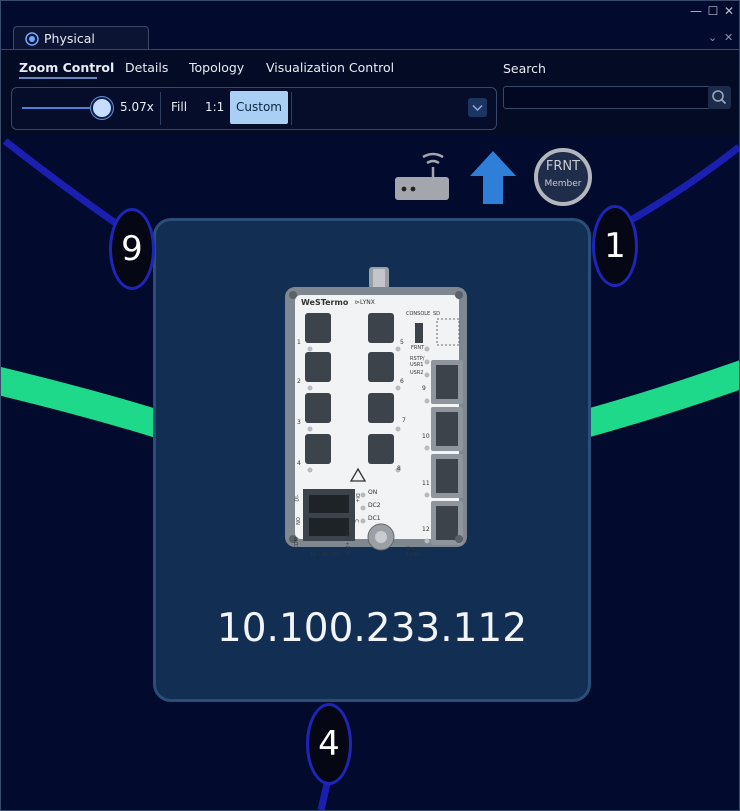 Image resolution: width=740 pixels, height=811 pixels. What do you see at coordinates (259, 107) in the screenshot?
I see `custom-button: Custom` at bounding box center [259, 107].